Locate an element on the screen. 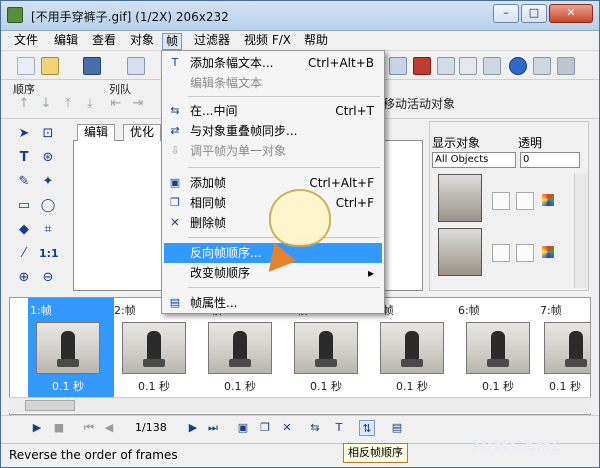 The image size is (600, 468). stop-icon: ■ is located at coordinates (59, 428).